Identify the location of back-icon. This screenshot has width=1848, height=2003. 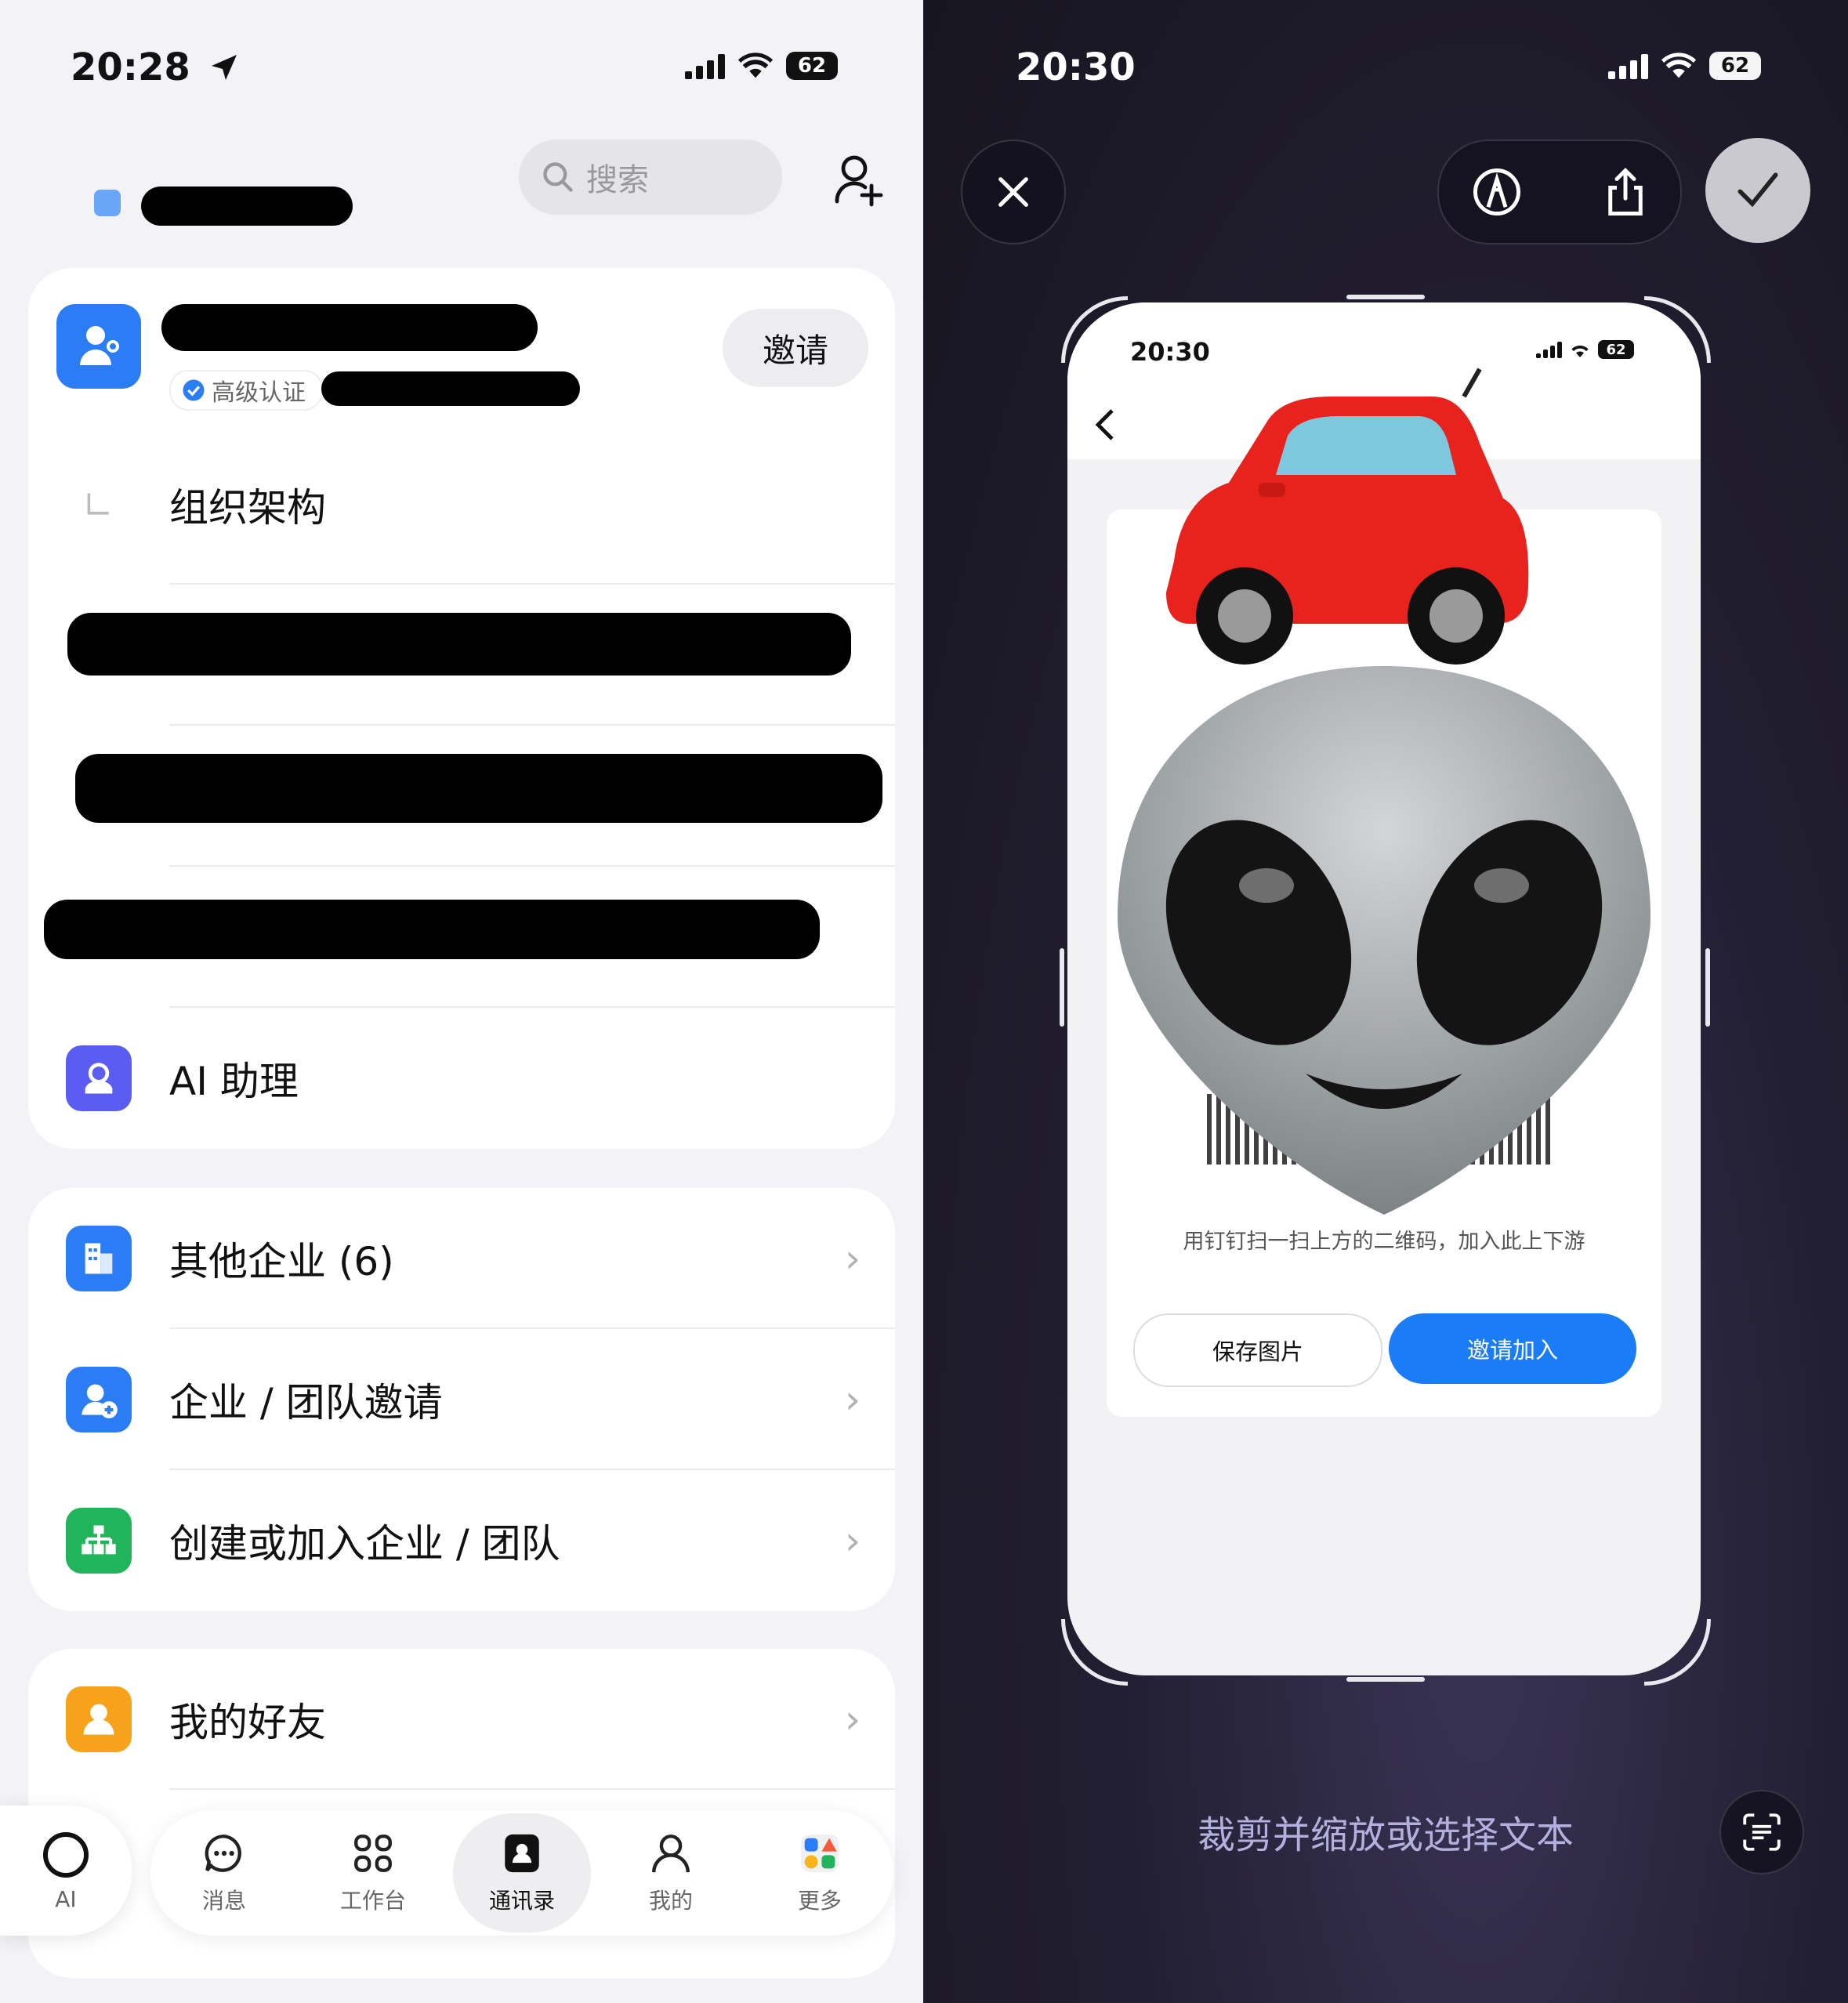
(1104, 424).